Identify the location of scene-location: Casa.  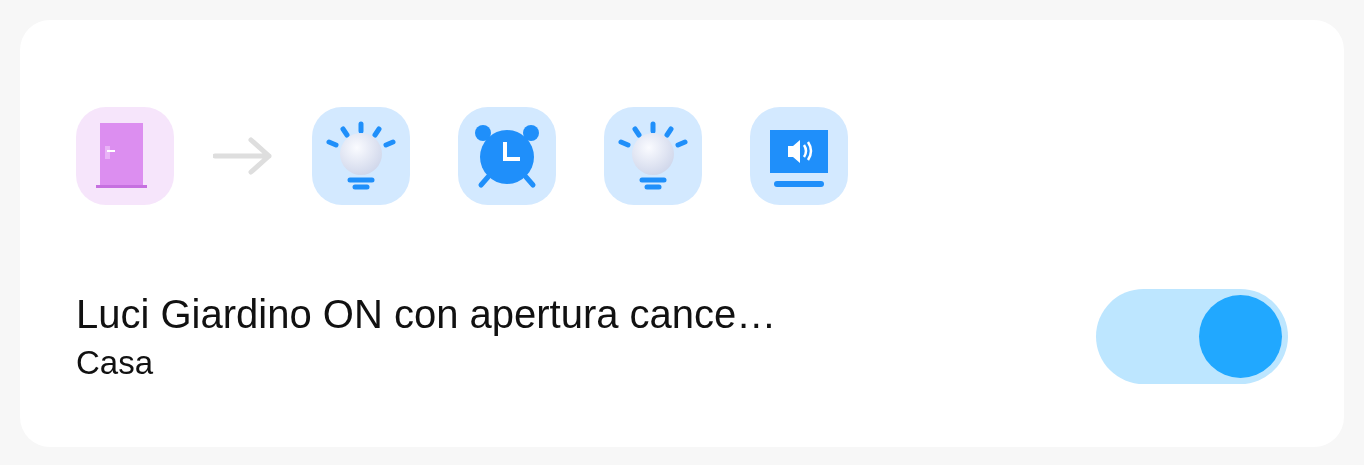
(115, 362).